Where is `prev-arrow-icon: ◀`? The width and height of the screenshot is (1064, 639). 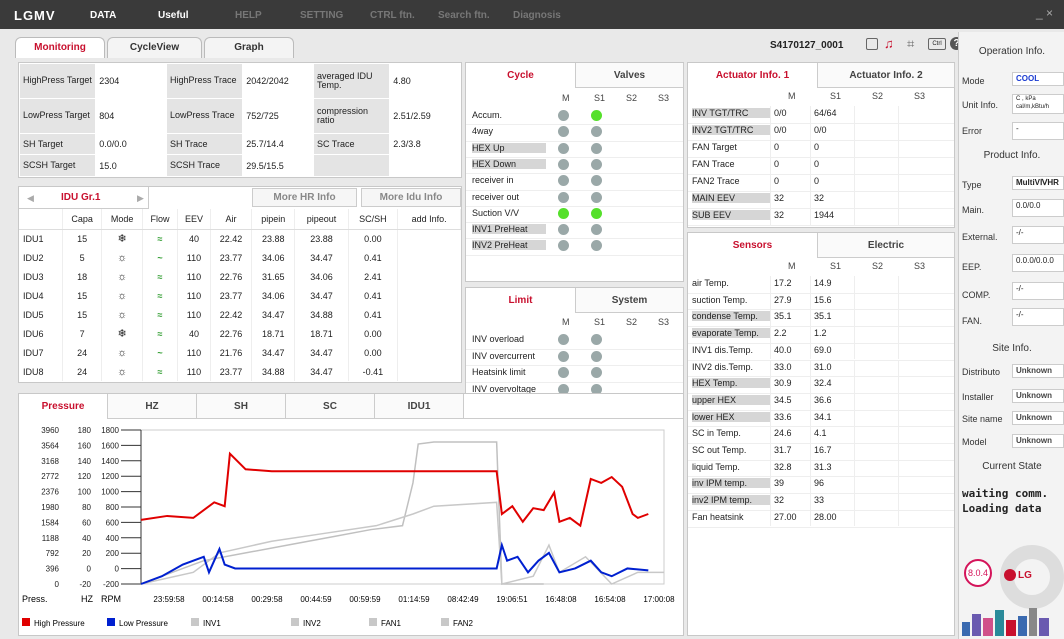 prev-arrow-icon: ◀ is located at coordinates (30, 198).